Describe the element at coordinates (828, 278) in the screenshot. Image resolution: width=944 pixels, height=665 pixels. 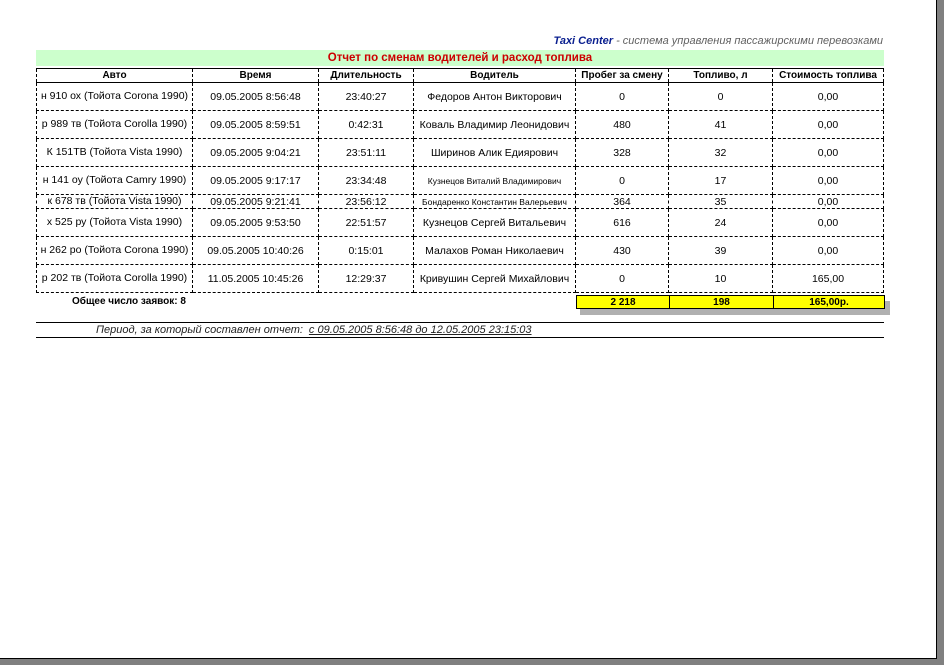
I see `cell-cost: 165,00` at that location.